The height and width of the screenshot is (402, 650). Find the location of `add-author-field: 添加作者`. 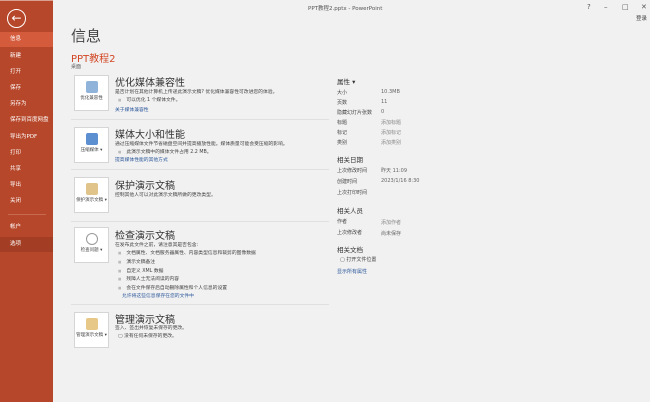

add-author-field: 添加作者 is located at coordinates (391, 222).